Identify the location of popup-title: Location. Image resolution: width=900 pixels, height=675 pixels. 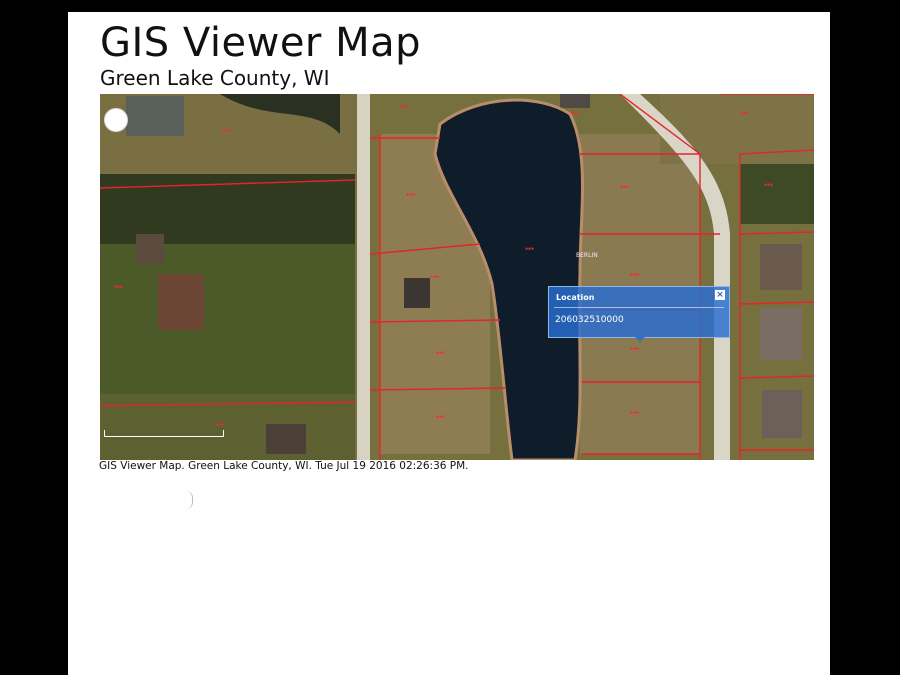
(575, 297).